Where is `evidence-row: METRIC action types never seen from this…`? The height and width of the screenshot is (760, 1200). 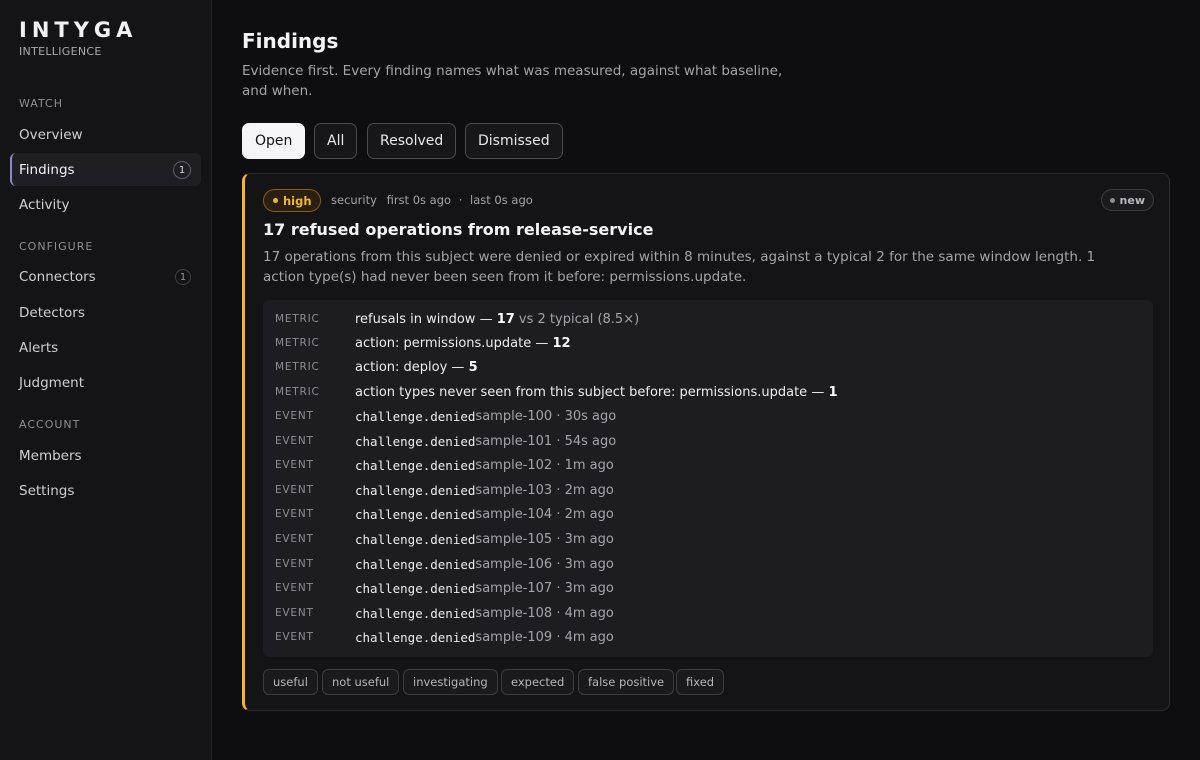 evidence-row: METRIC action types never seen from this… is located at coordinates (556, 392).